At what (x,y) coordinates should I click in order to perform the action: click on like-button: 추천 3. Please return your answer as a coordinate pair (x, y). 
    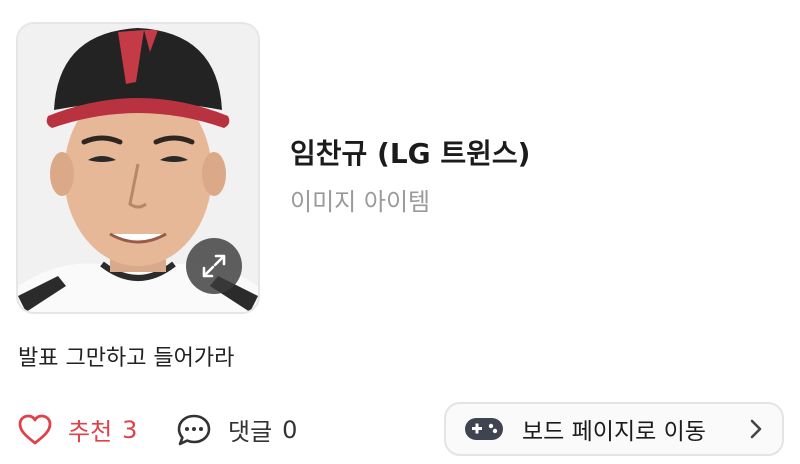
    Looking at the image, I should click on (77, 429).